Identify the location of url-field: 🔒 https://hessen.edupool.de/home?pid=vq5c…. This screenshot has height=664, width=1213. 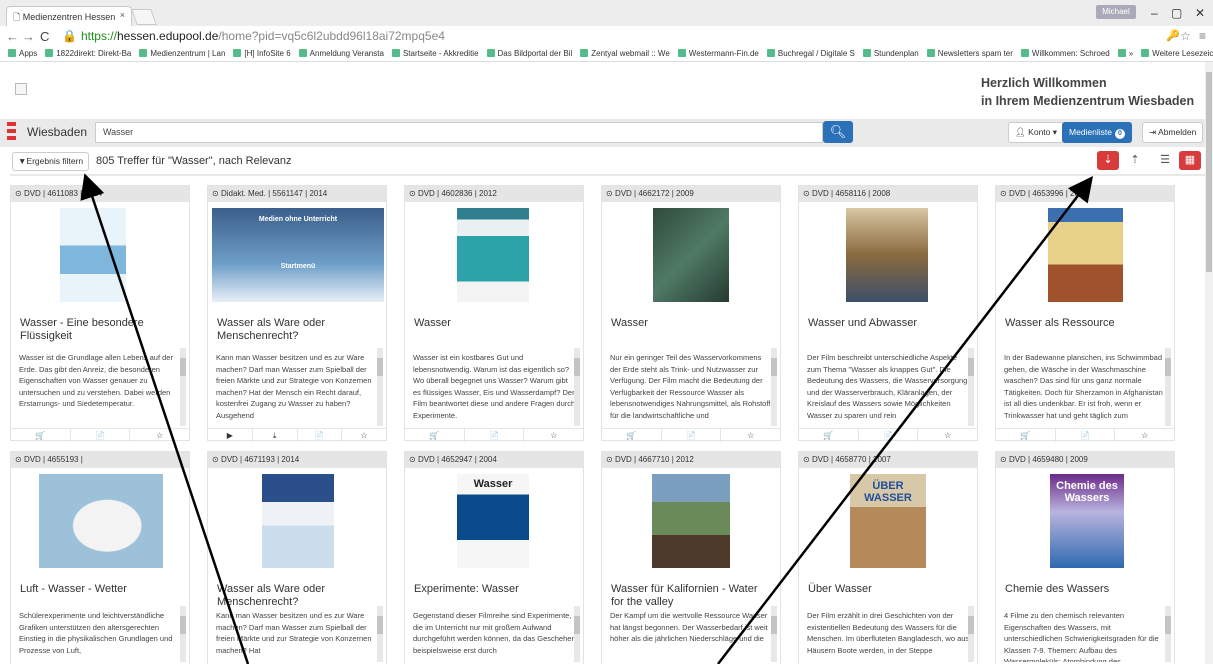
(627, 36).